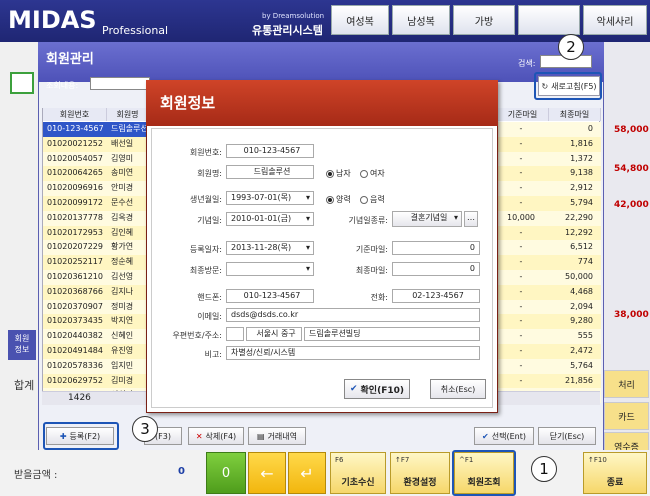  I want to click on gender-male-label: 남자, so click(343, 173).